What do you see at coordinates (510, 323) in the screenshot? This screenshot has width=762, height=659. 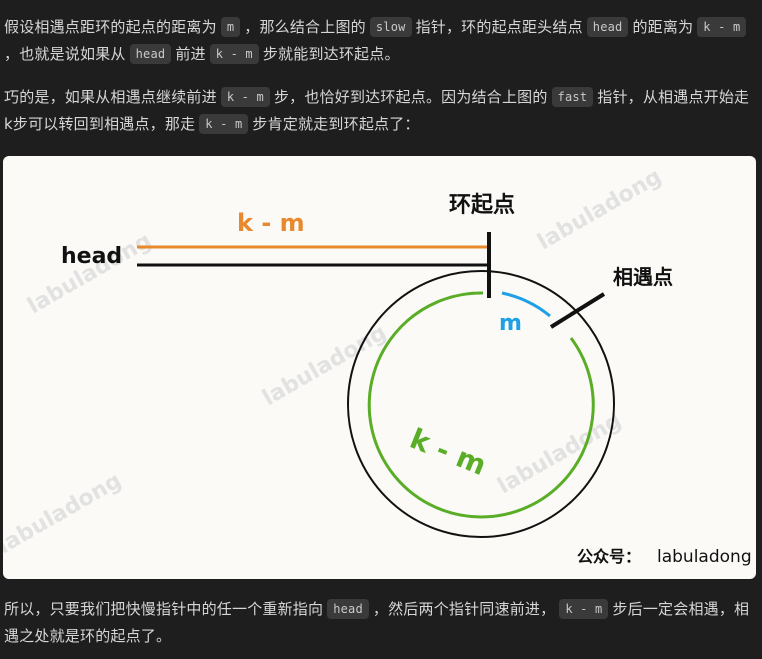 I see `label-m: m` at bounding box center [510, 323].